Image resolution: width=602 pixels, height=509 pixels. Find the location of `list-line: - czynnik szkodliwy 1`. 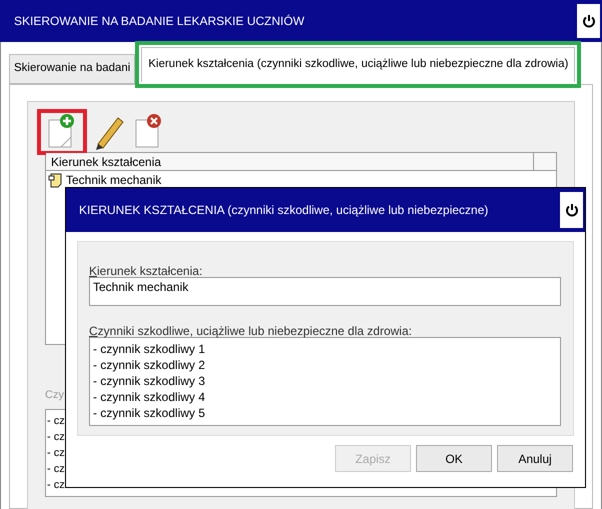

list-line: - czynnik szkodliwy 1 is located at coordinates (149, 348).